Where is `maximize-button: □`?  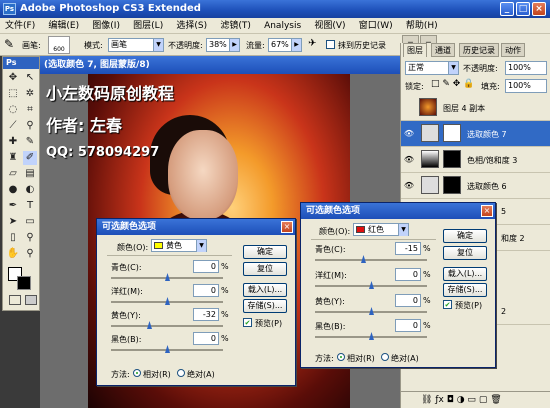 maximize-button: □ is located at coordinates (523, 9).